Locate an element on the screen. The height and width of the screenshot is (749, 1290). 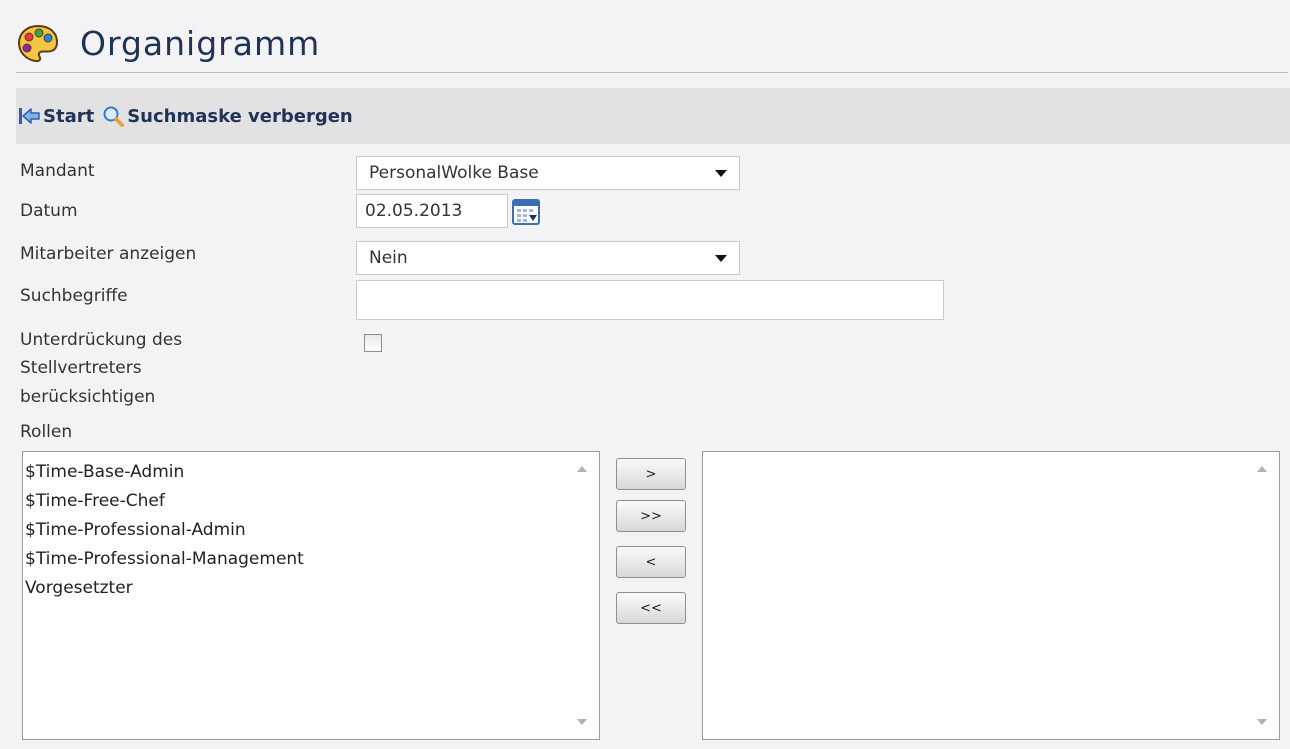
stellvertreter-label-line3: berücksichtigen is located at coordinates (88, 397).